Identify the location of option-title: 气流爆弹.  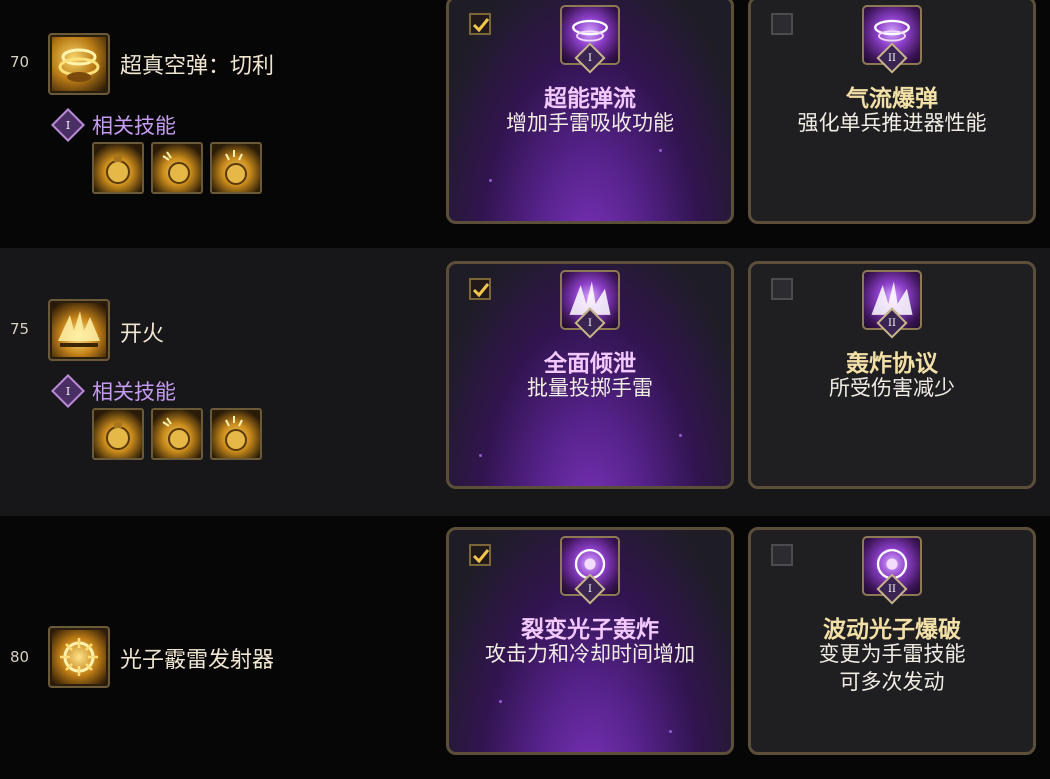
(892, 99).